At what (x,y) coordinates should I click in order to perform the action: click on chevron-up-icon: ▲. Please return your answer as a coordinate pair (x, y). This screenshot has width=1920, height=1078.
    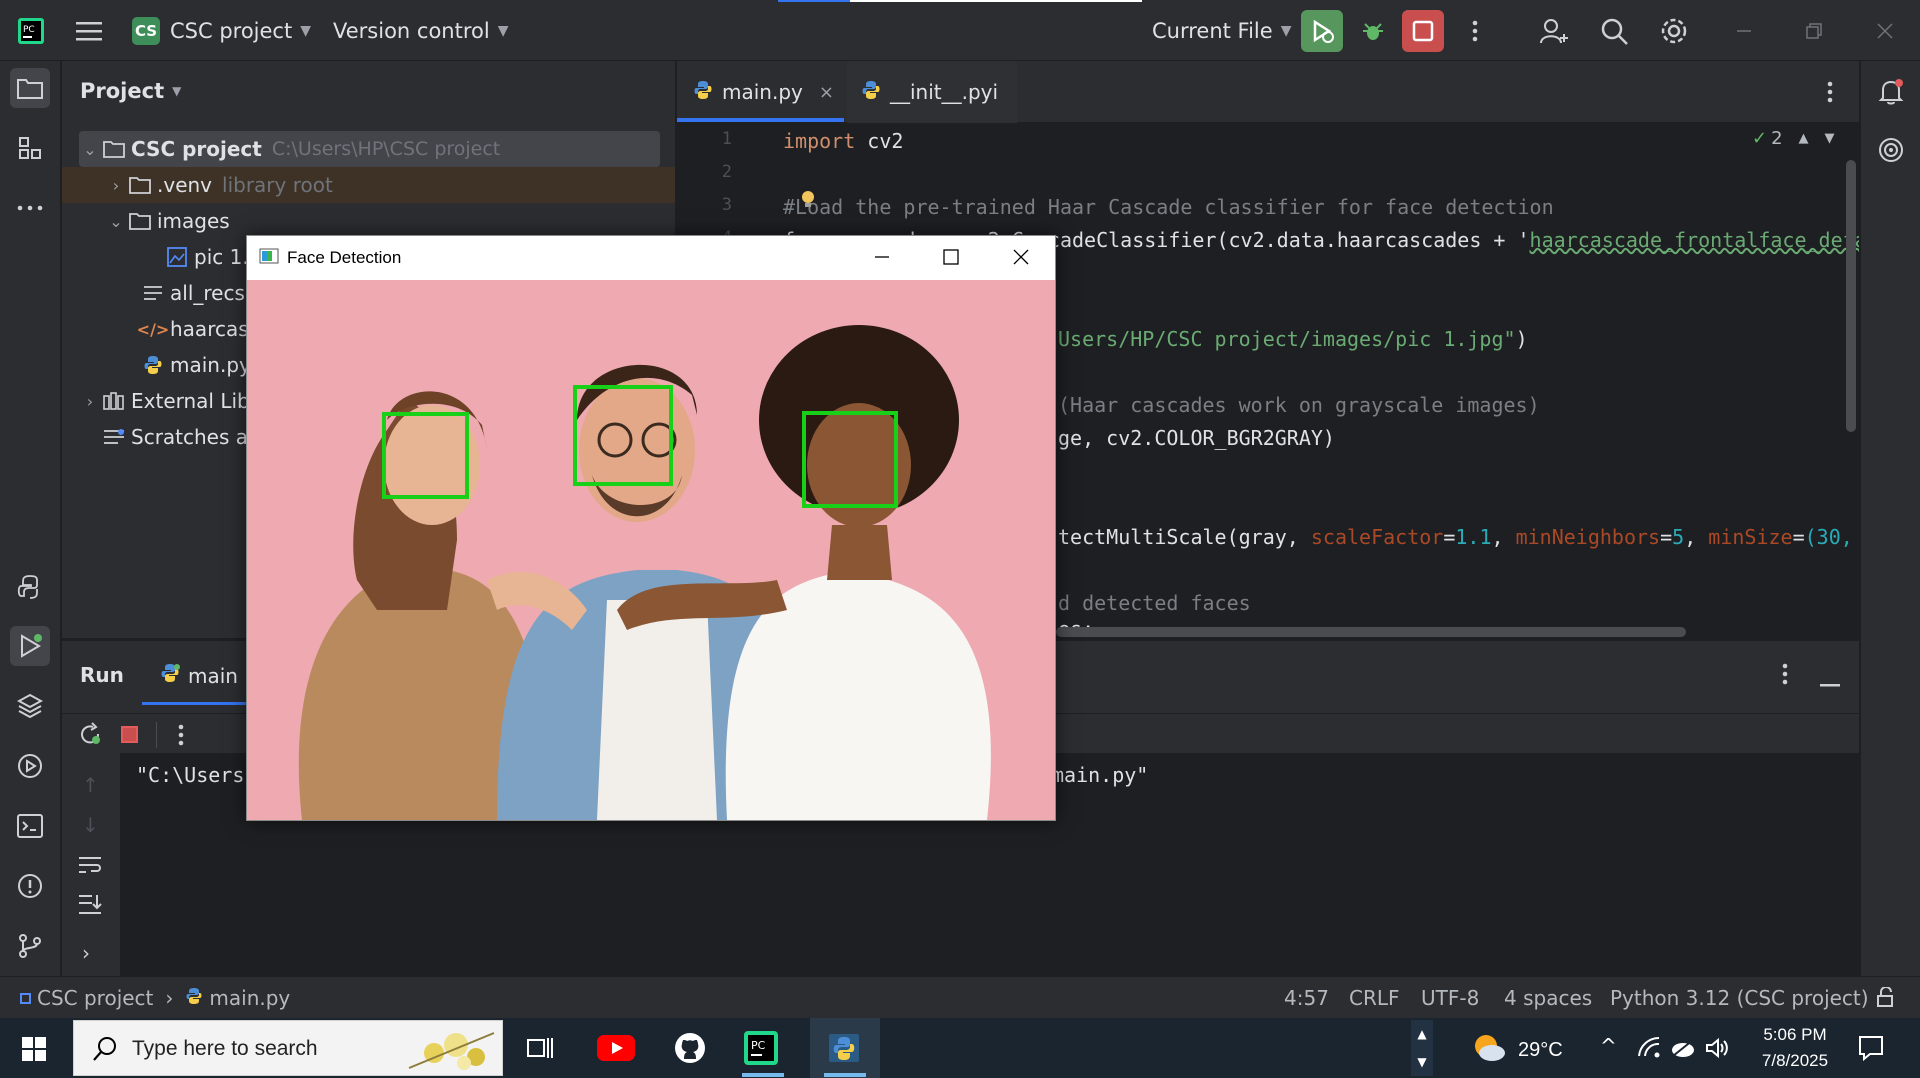
    Looking at the image, I should click on (1804, 138).